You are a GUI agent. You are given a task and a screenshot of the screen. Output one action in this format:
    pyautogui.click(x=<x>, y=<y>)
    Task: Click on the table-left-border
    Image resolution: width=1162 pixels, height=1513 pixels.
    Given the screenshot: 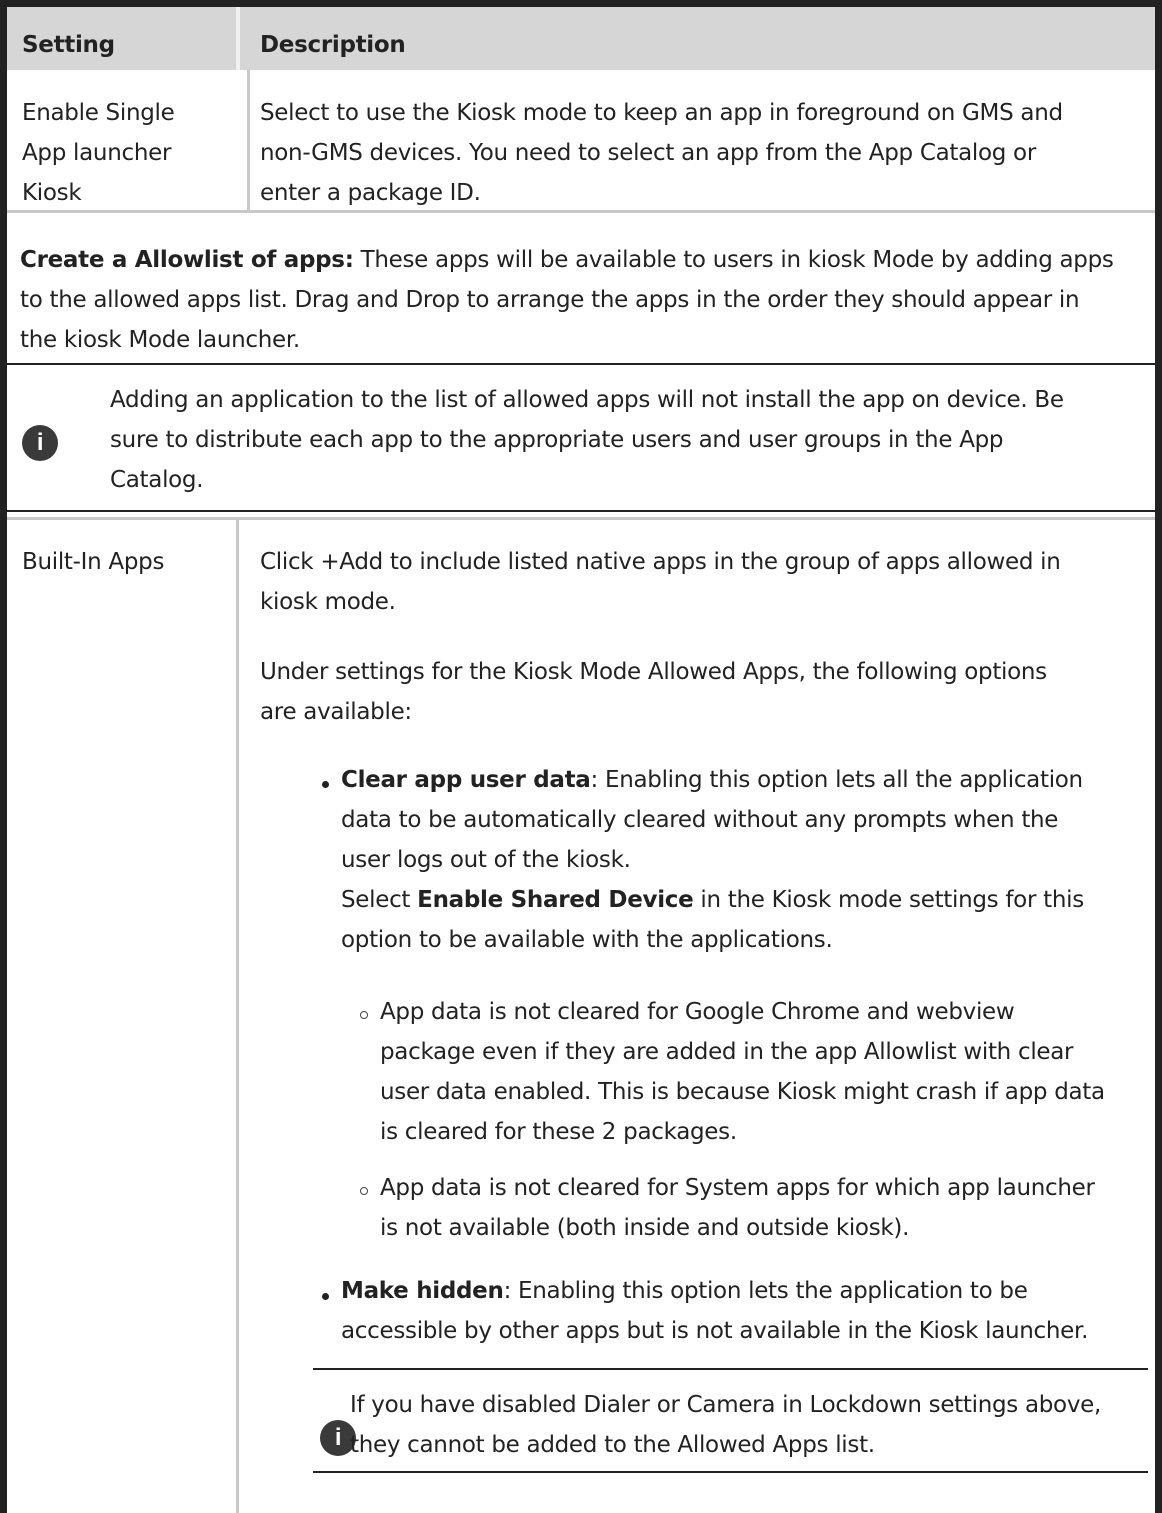 What is the action you would take?
    pyautogui.click(x=3, y=756)
    